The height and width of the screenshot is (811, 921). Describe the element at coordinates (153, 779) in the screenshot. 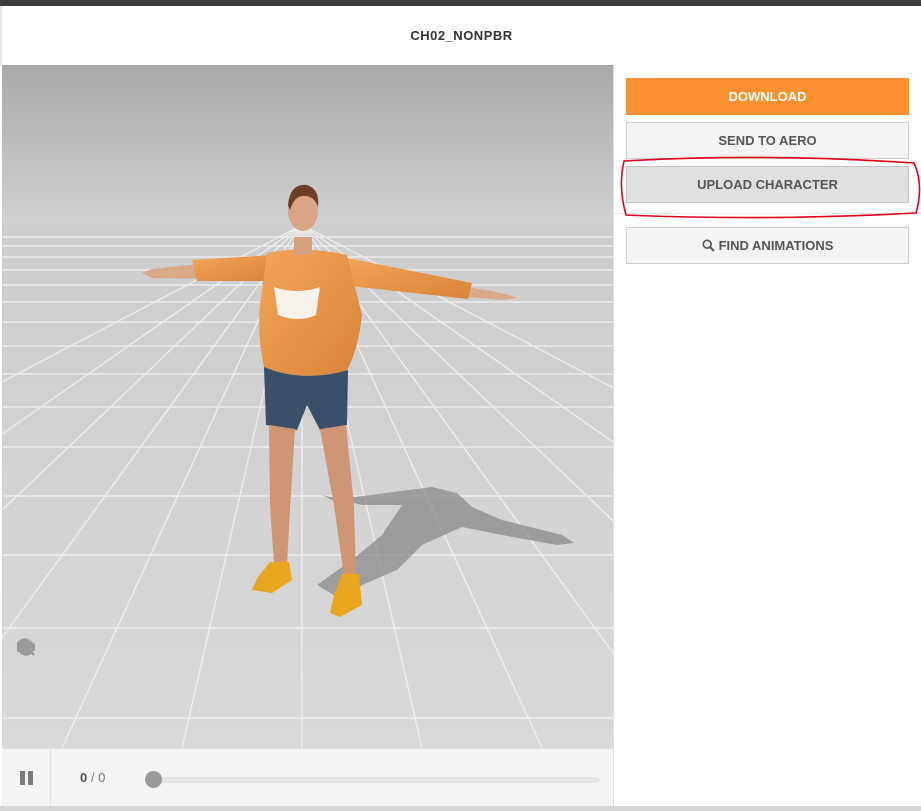

I see `timeline-scrubber` at that location.